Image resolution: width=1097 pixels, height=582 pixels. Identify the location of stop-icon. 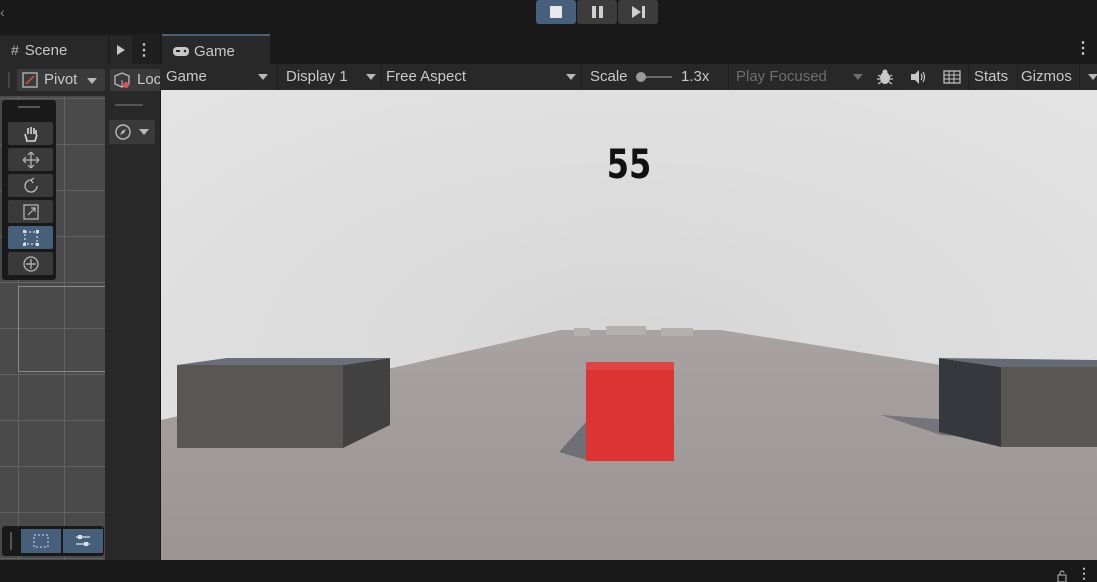
(556, 12).